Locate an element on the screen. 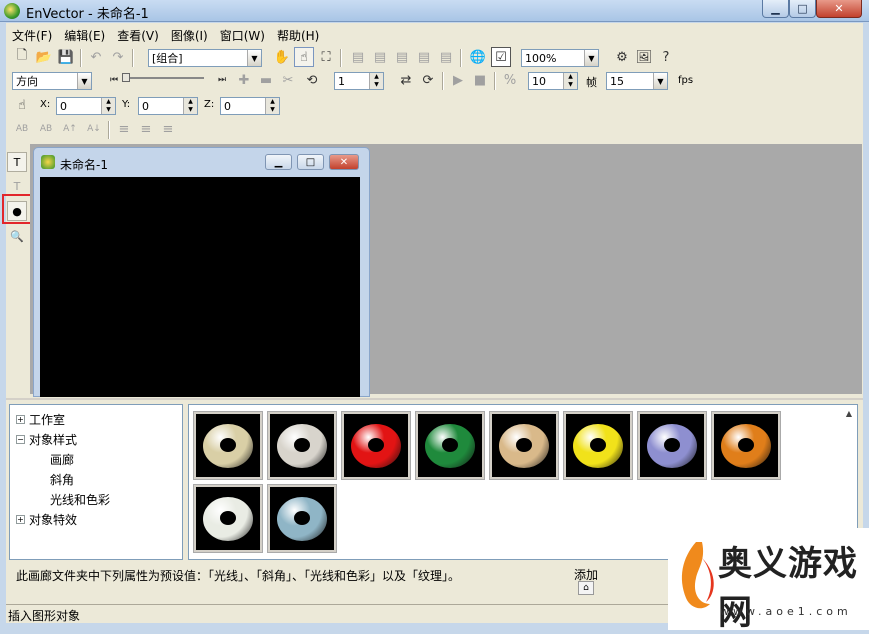  time-slider-thumb is located at coordinates (126, 77).